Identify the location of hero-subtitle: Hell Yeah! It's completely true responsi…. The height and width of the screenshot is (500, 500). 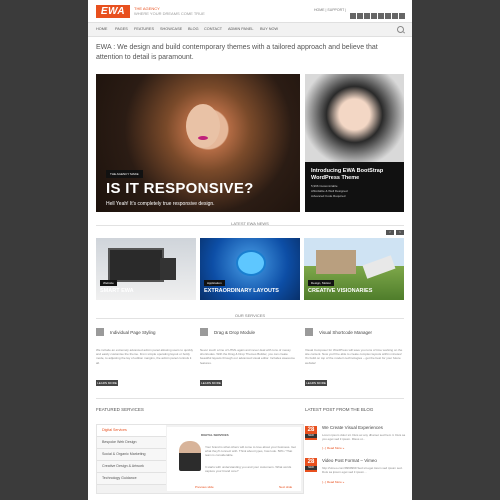
(160, 204).